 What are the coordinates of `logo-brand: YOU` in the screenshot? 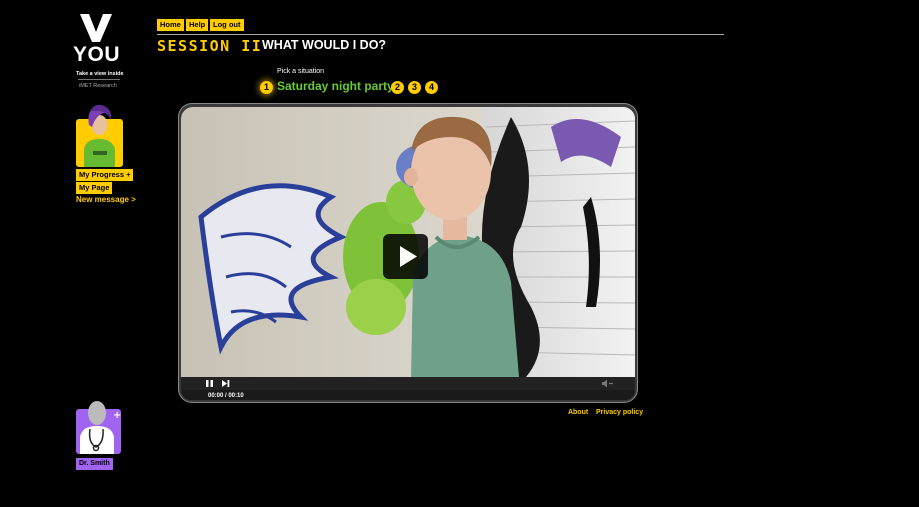 It's located at (97, 54).